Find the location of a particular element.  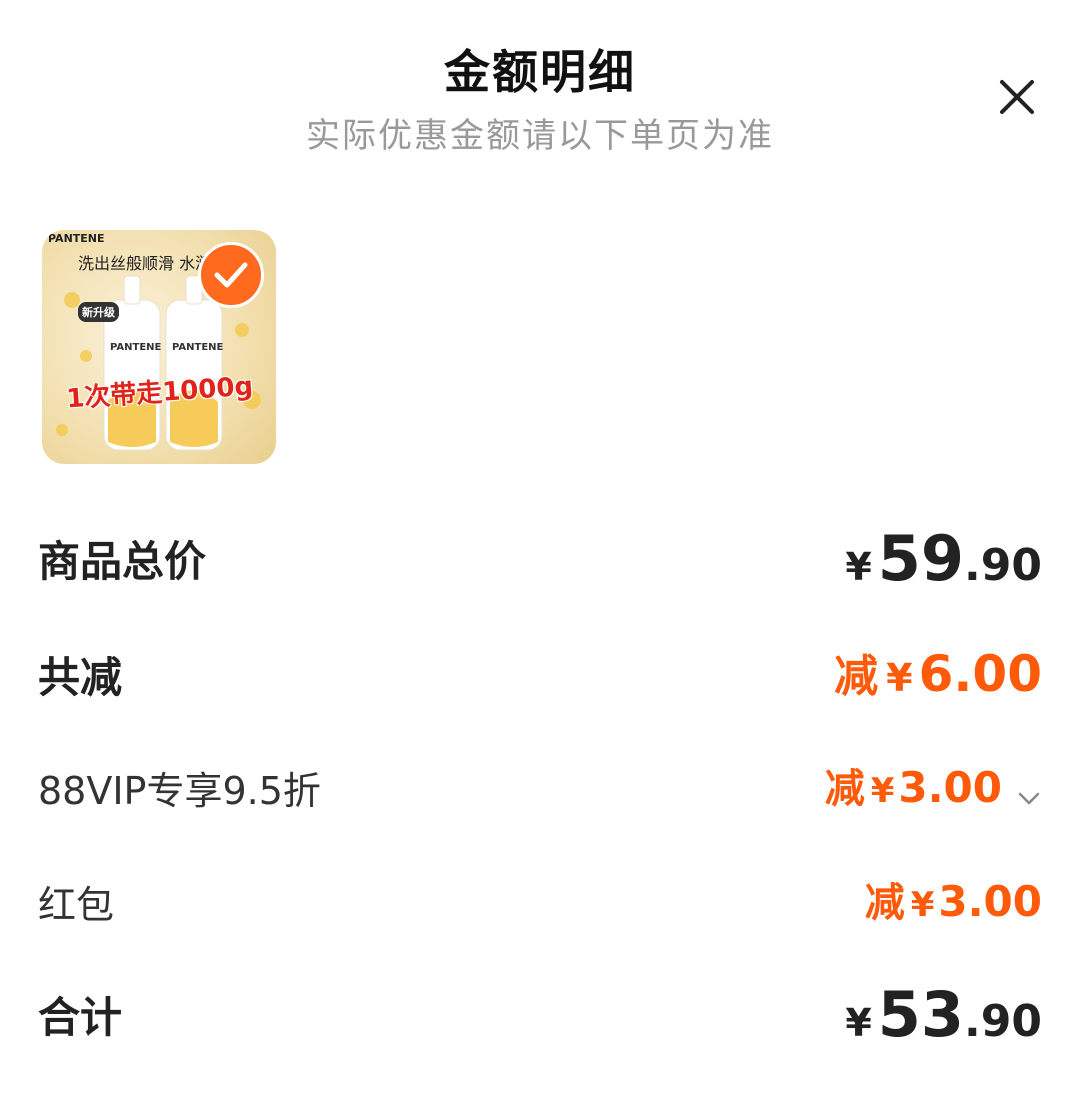

product-badge-new: 新升级 is located at coordinates (98, 312).